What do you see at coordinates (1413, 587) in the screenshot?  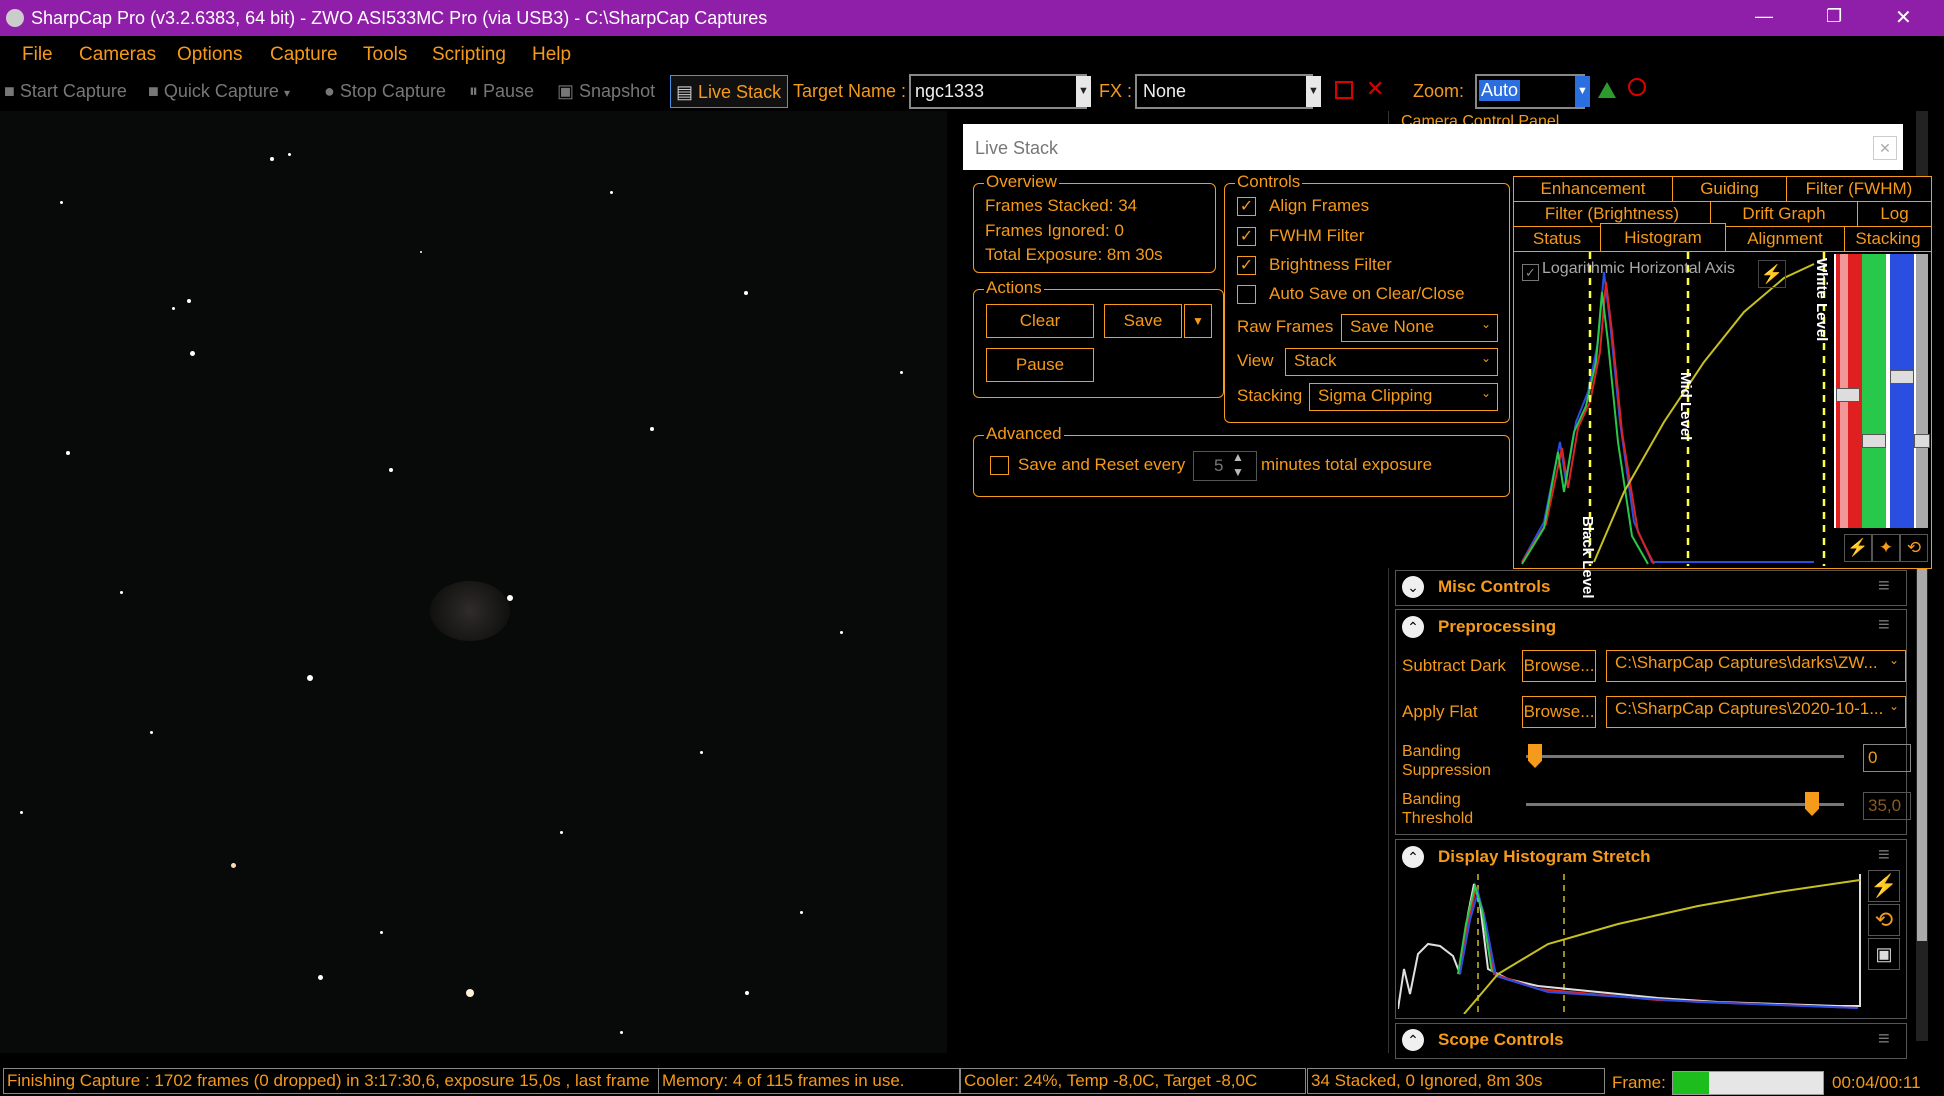 I see `expand-icon: ⌄` at bounding box center [1413, 587].